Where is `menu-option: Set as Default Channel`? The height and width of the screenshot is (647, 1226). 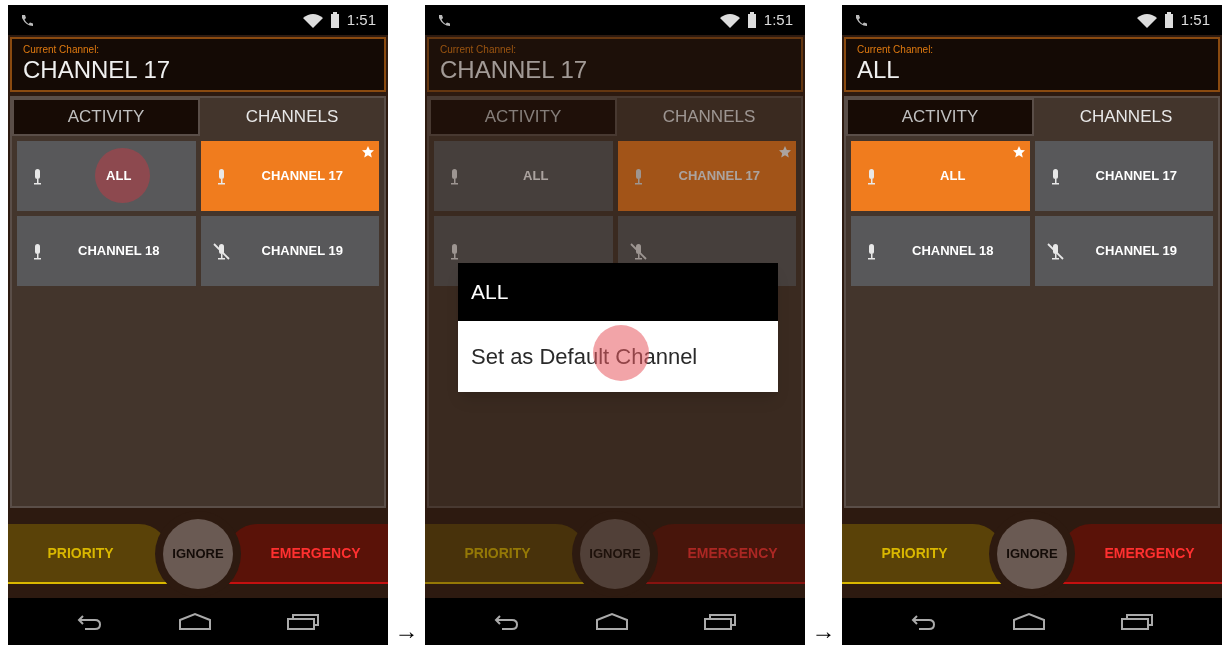
menu-option: Set as Default Channel is located at coordinates (618, 356).